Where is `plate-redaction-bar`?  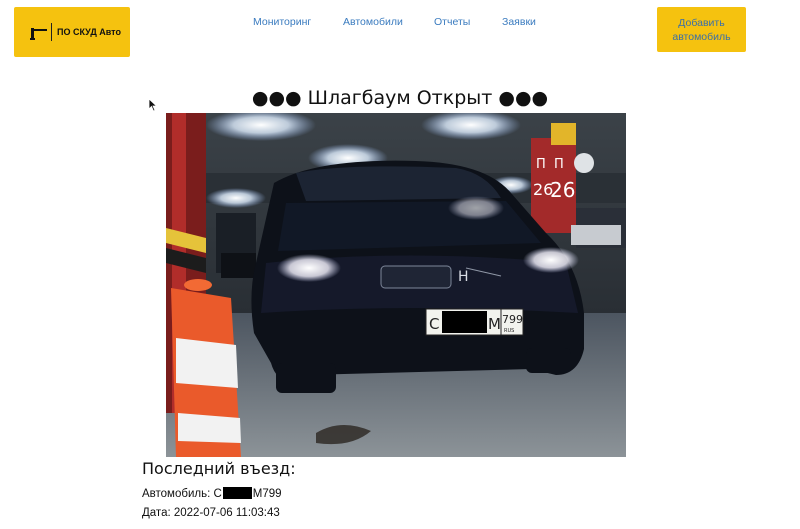
plate-redaction-bar is located at coordinates (237, 493).